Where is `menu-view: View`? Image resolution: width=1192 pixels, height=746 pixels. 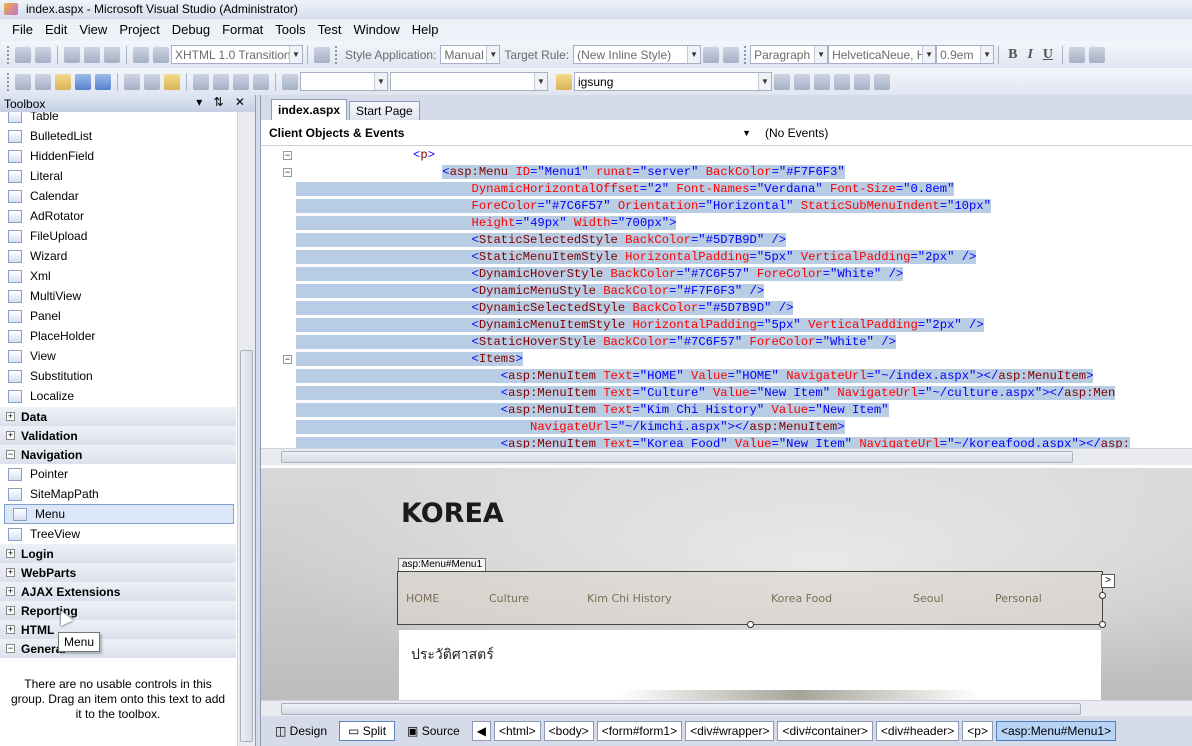 menu-view: View is located at coordinates (93, 30).